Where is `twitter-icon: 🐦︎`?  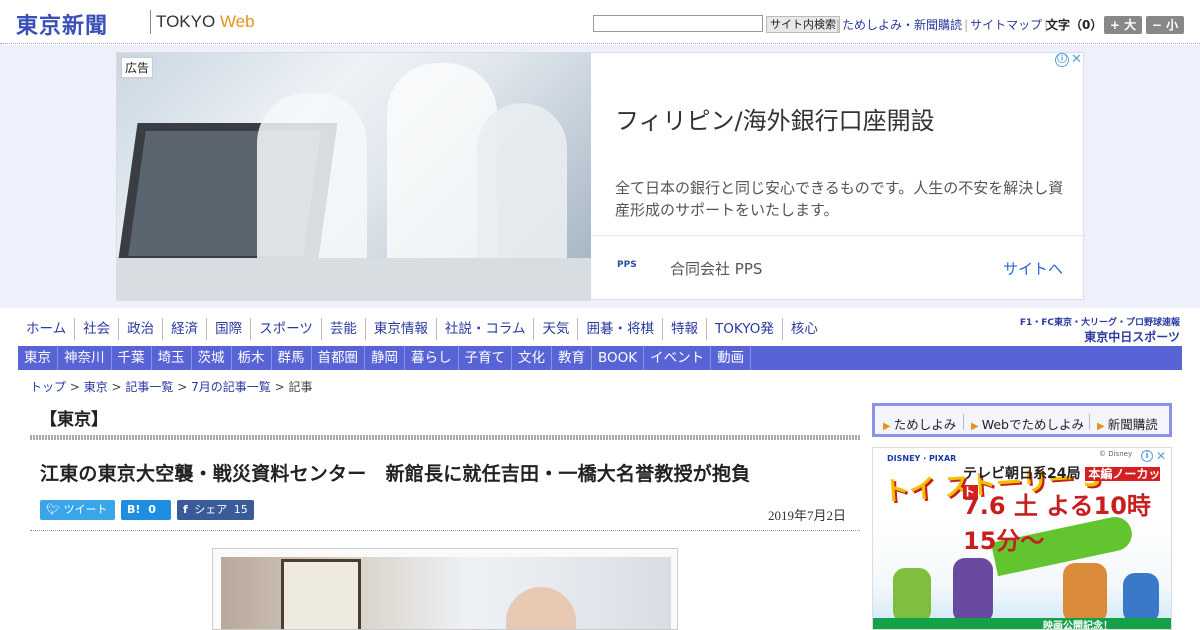
twitter-icon: 🐦︎ is located at coordinates (53, 509).